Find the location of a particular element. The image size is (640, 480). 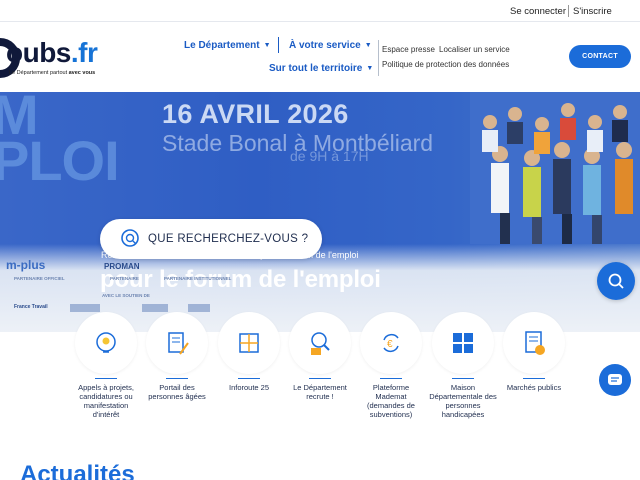

floating-search-button is located at coordinates (616, 281).